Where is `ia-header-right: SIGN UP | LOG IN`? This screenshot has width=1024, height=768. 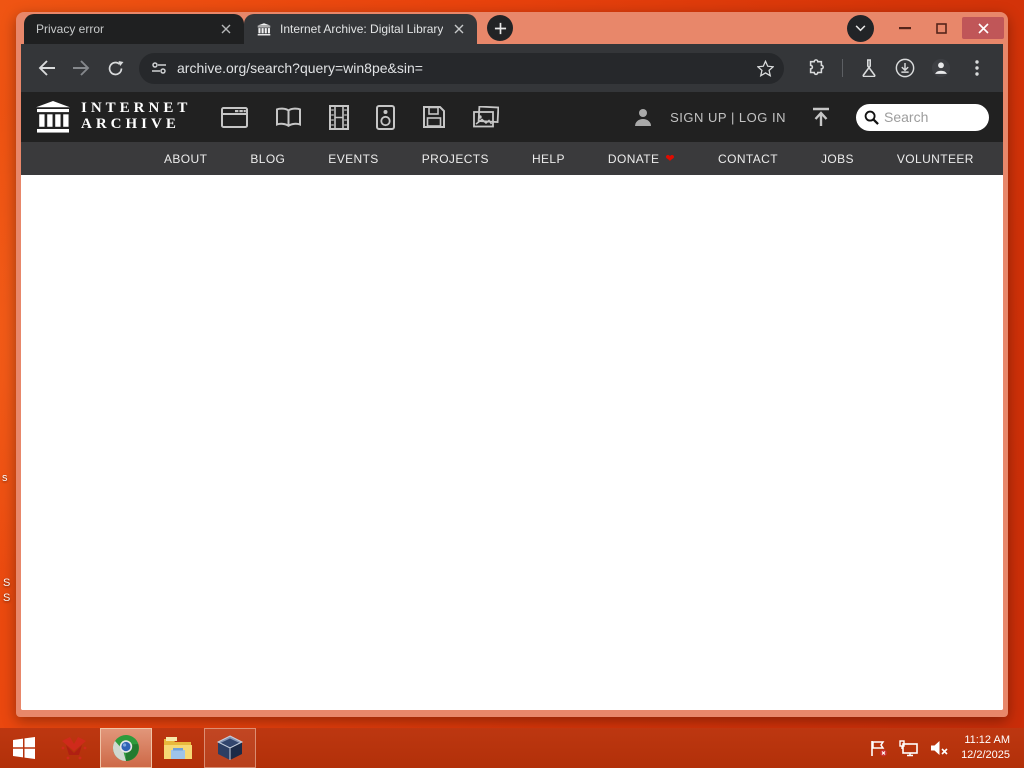
ia-header-right: SIGN UP | LOG IN is located at coordinates (810, 117).